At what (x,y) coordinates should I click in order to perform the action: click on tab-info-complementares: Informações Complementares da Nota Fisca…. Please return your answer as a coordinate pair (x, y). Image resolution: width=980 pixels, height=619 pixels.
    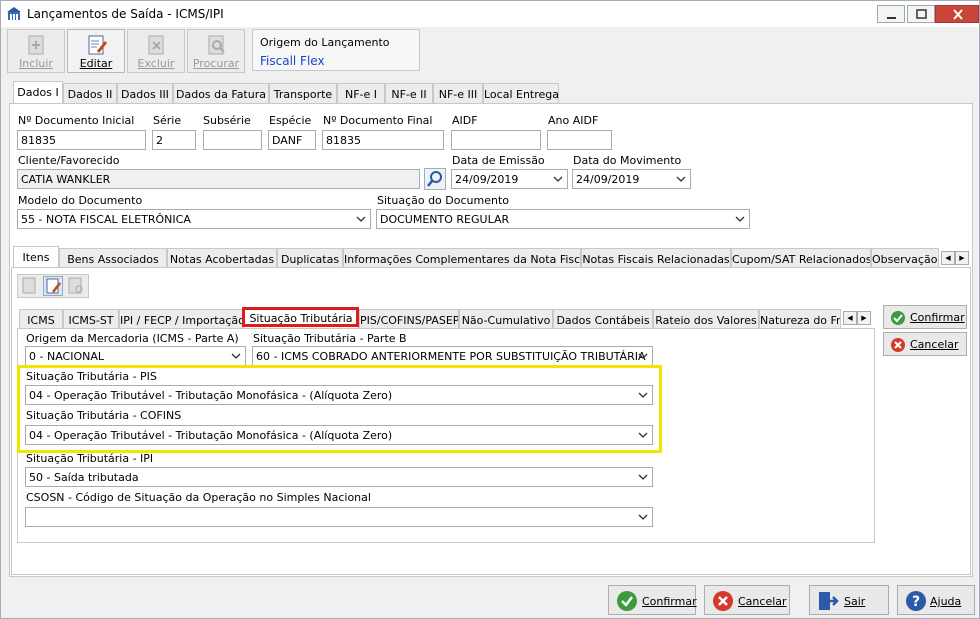
    Looking at the image, I should click on (462, 258).